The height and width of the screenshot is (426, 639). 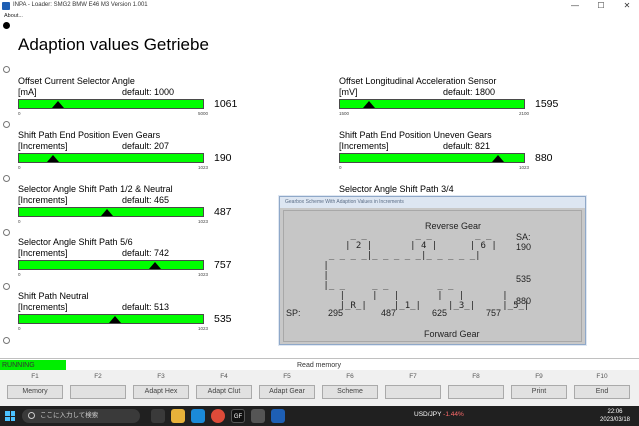 What do you see at coordinates (575, 6) in the screenshot?
I see `minimize-button: —` at bounding box center [575, 6].